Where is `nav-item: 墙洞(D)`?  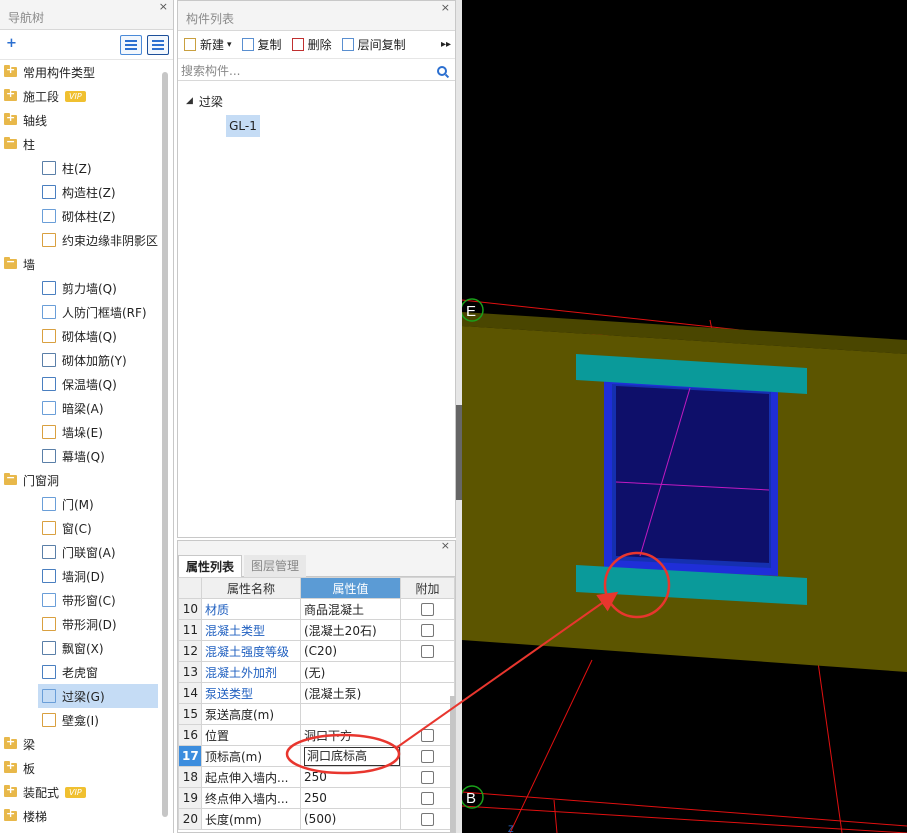 nav-item: 墙洞(D) is located at coordinates (80, 576).